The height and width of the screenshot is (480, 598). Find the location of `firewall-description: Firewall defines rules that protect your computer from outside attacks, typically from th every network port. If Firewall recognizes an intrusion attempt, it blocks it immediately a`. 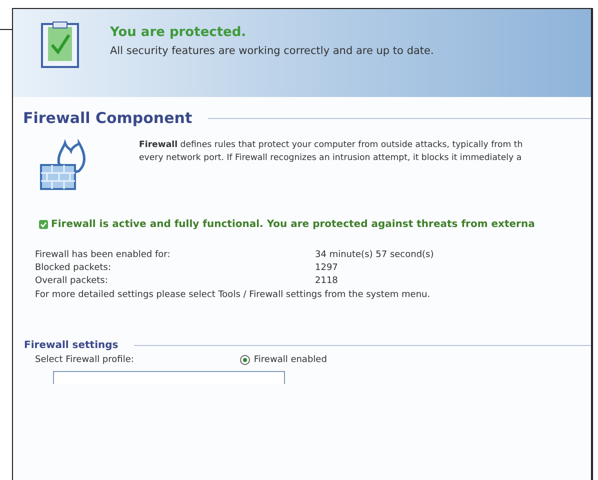

firewall-description: Firewall defines rules that protect your computer from outside attacks, typically from th every network port. If Firewall recognizes an intrusion attempt, it blocks it immediately a is located at coordinates (331, 152).